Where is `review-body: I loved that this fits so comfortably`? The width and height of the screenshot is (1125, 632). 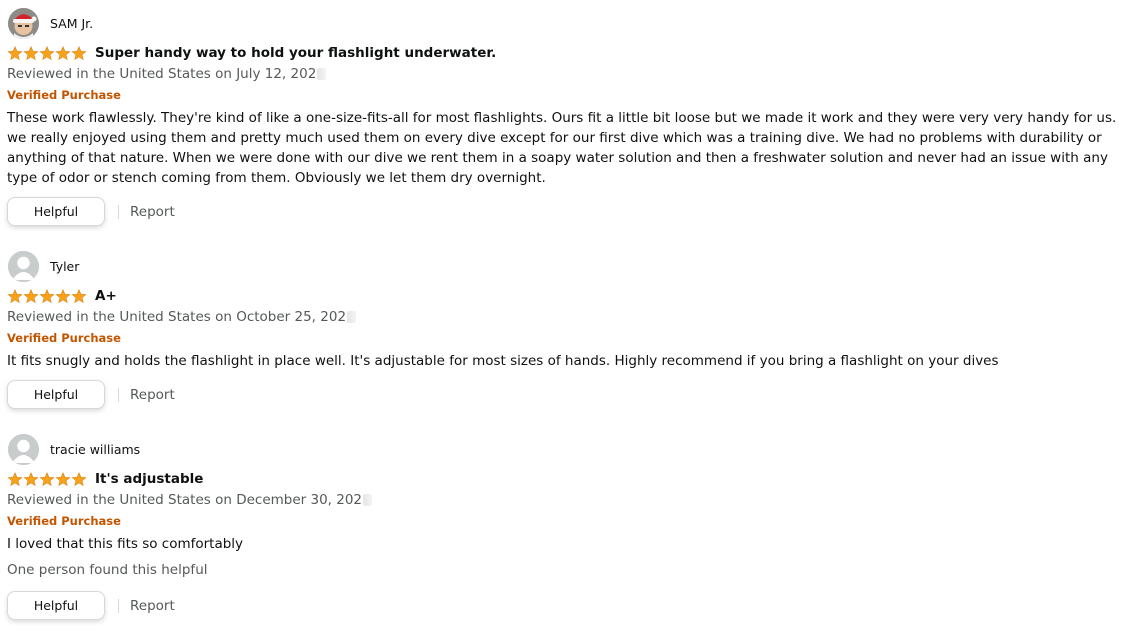 review-body: I loved that this fits so comfortably is located at coordinates (125, 544).